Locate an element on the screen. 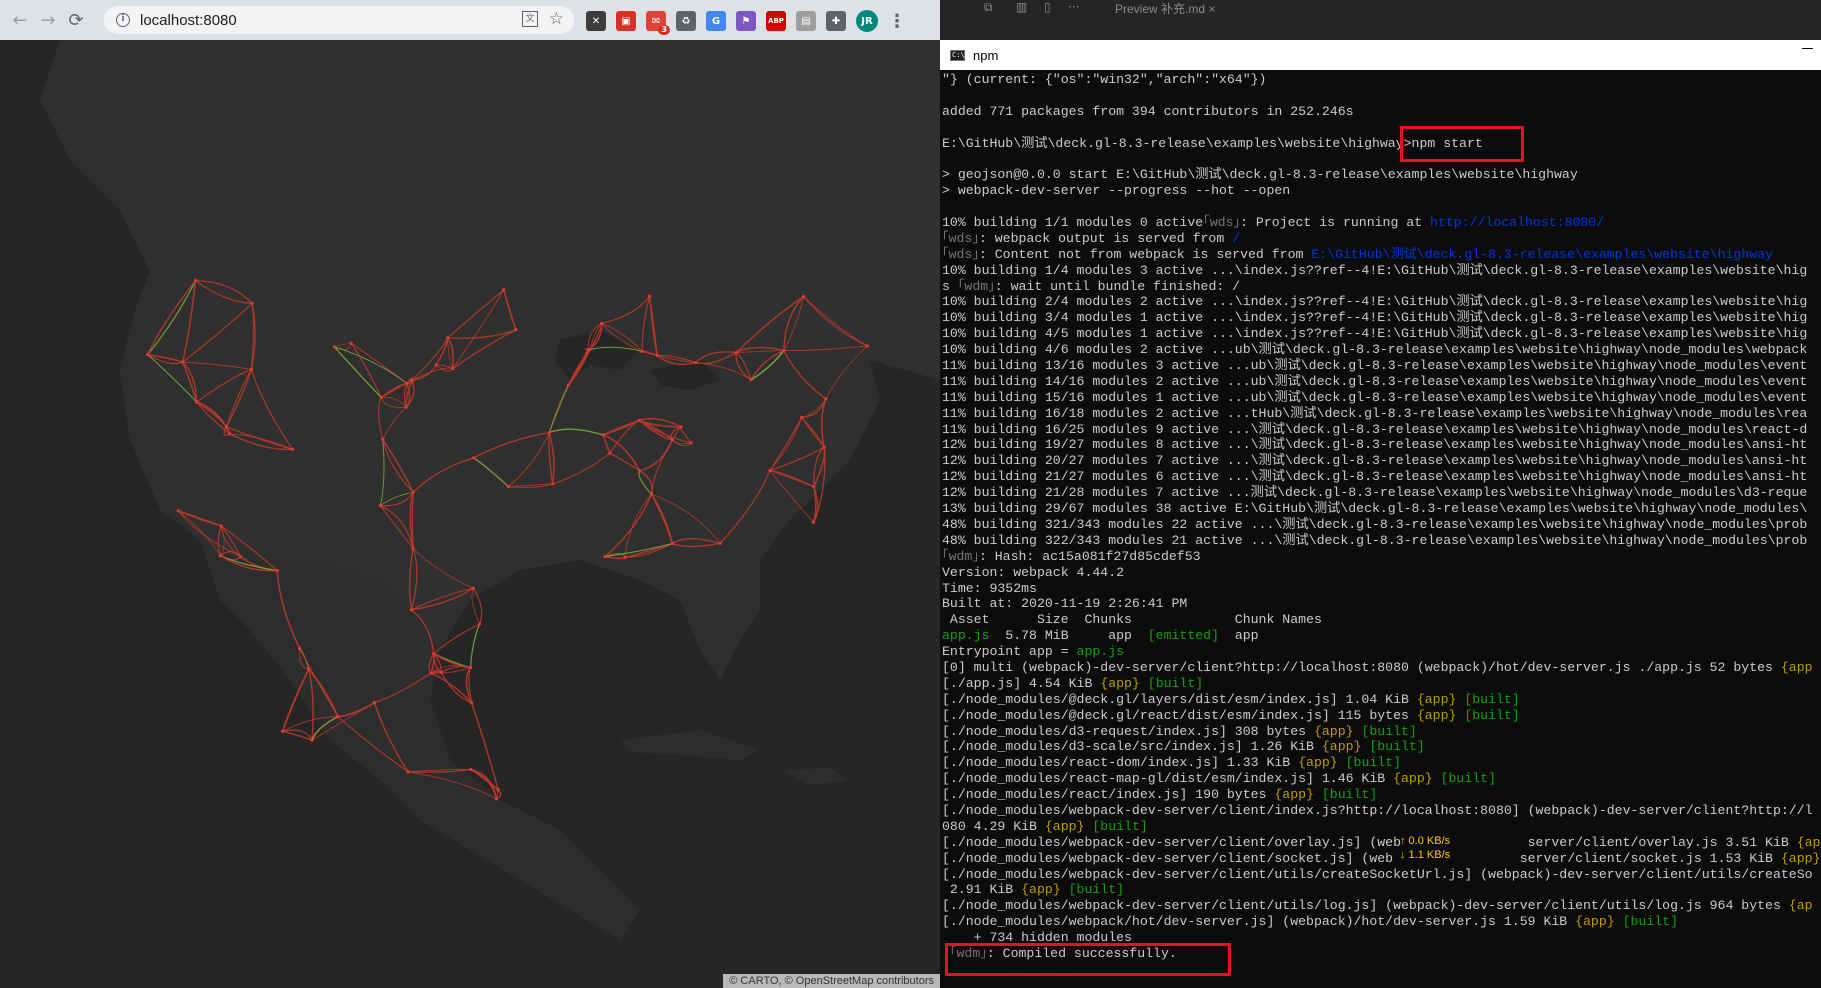  recycle-ext-glyph: ♻ is located at coordinates (686, 21).